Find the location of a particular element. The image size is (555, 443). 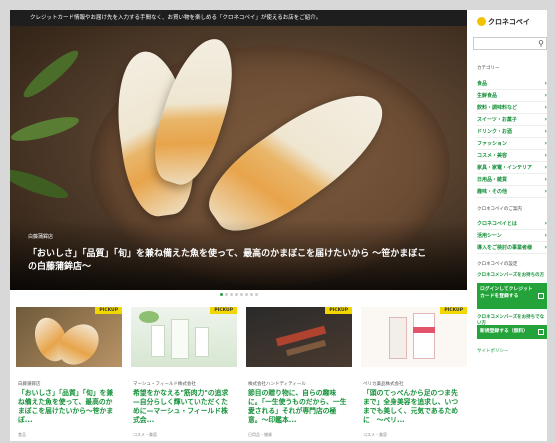

category-item: 日用品・雑貨 › is located at coordinates (512, 180).